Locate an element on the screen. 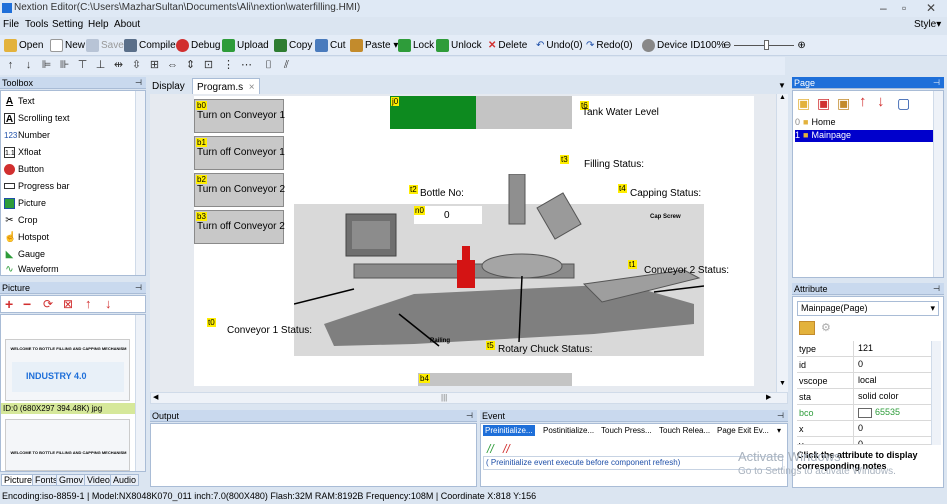 Image resolution: width=947 pixels, height=504 pixels. align-left-icon: ⊫ is located at coordinates (46, 65).